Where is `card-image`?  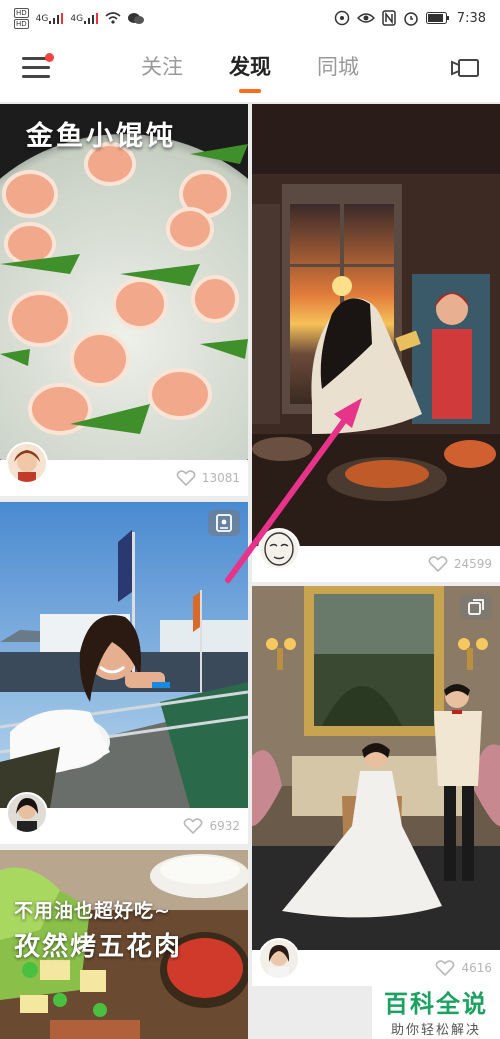 card-image is located at coordinates (124, 655).